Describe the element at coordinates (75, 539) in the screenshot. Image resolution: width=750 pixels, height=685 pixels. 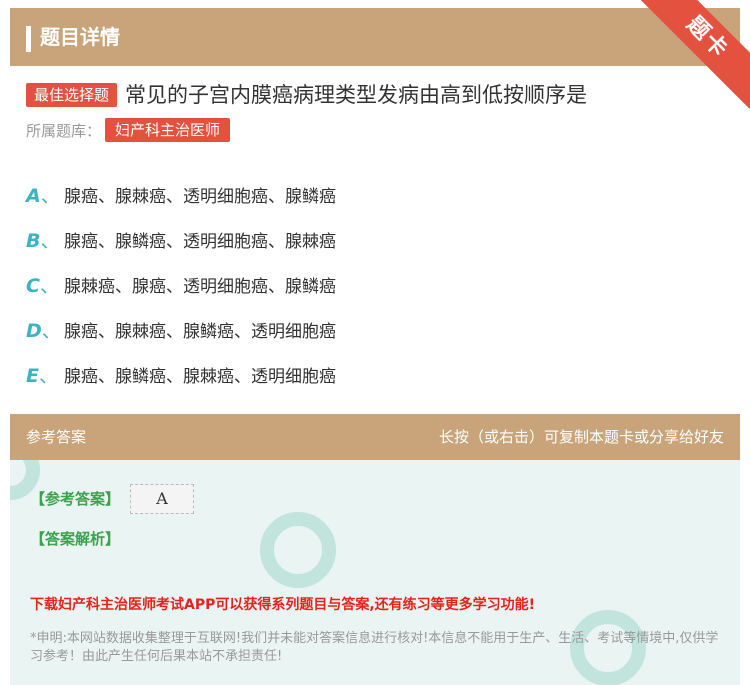
I see `answer-analysis-label: 【答案解析】` at that location.